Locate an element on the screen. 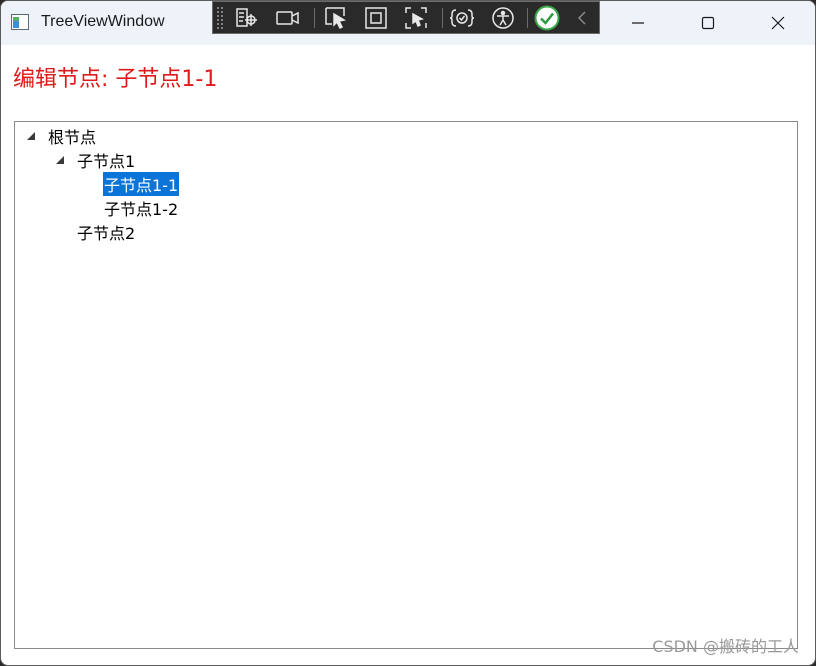  binding-failures-button is located at coordinates (462, 18).